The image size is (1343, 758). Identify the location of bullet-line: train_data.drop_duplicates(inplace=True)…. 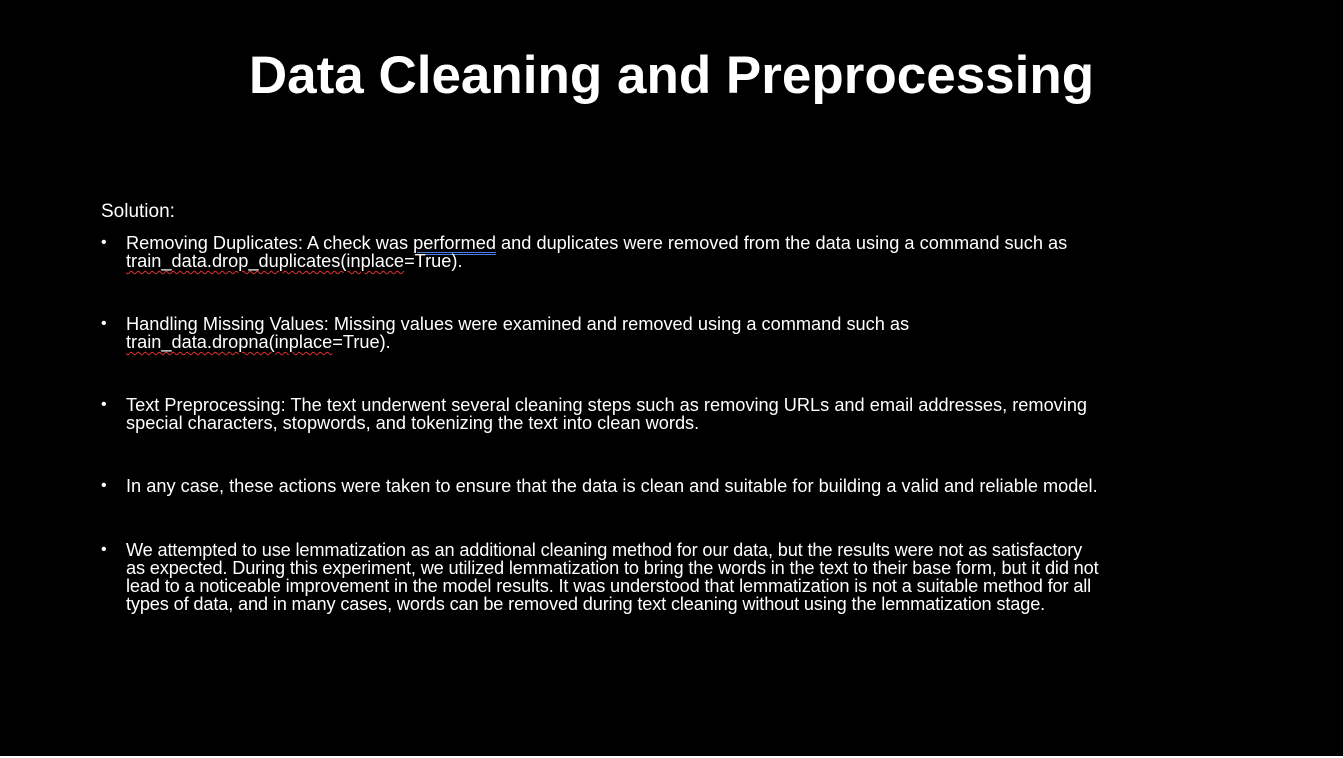
(682, 261).